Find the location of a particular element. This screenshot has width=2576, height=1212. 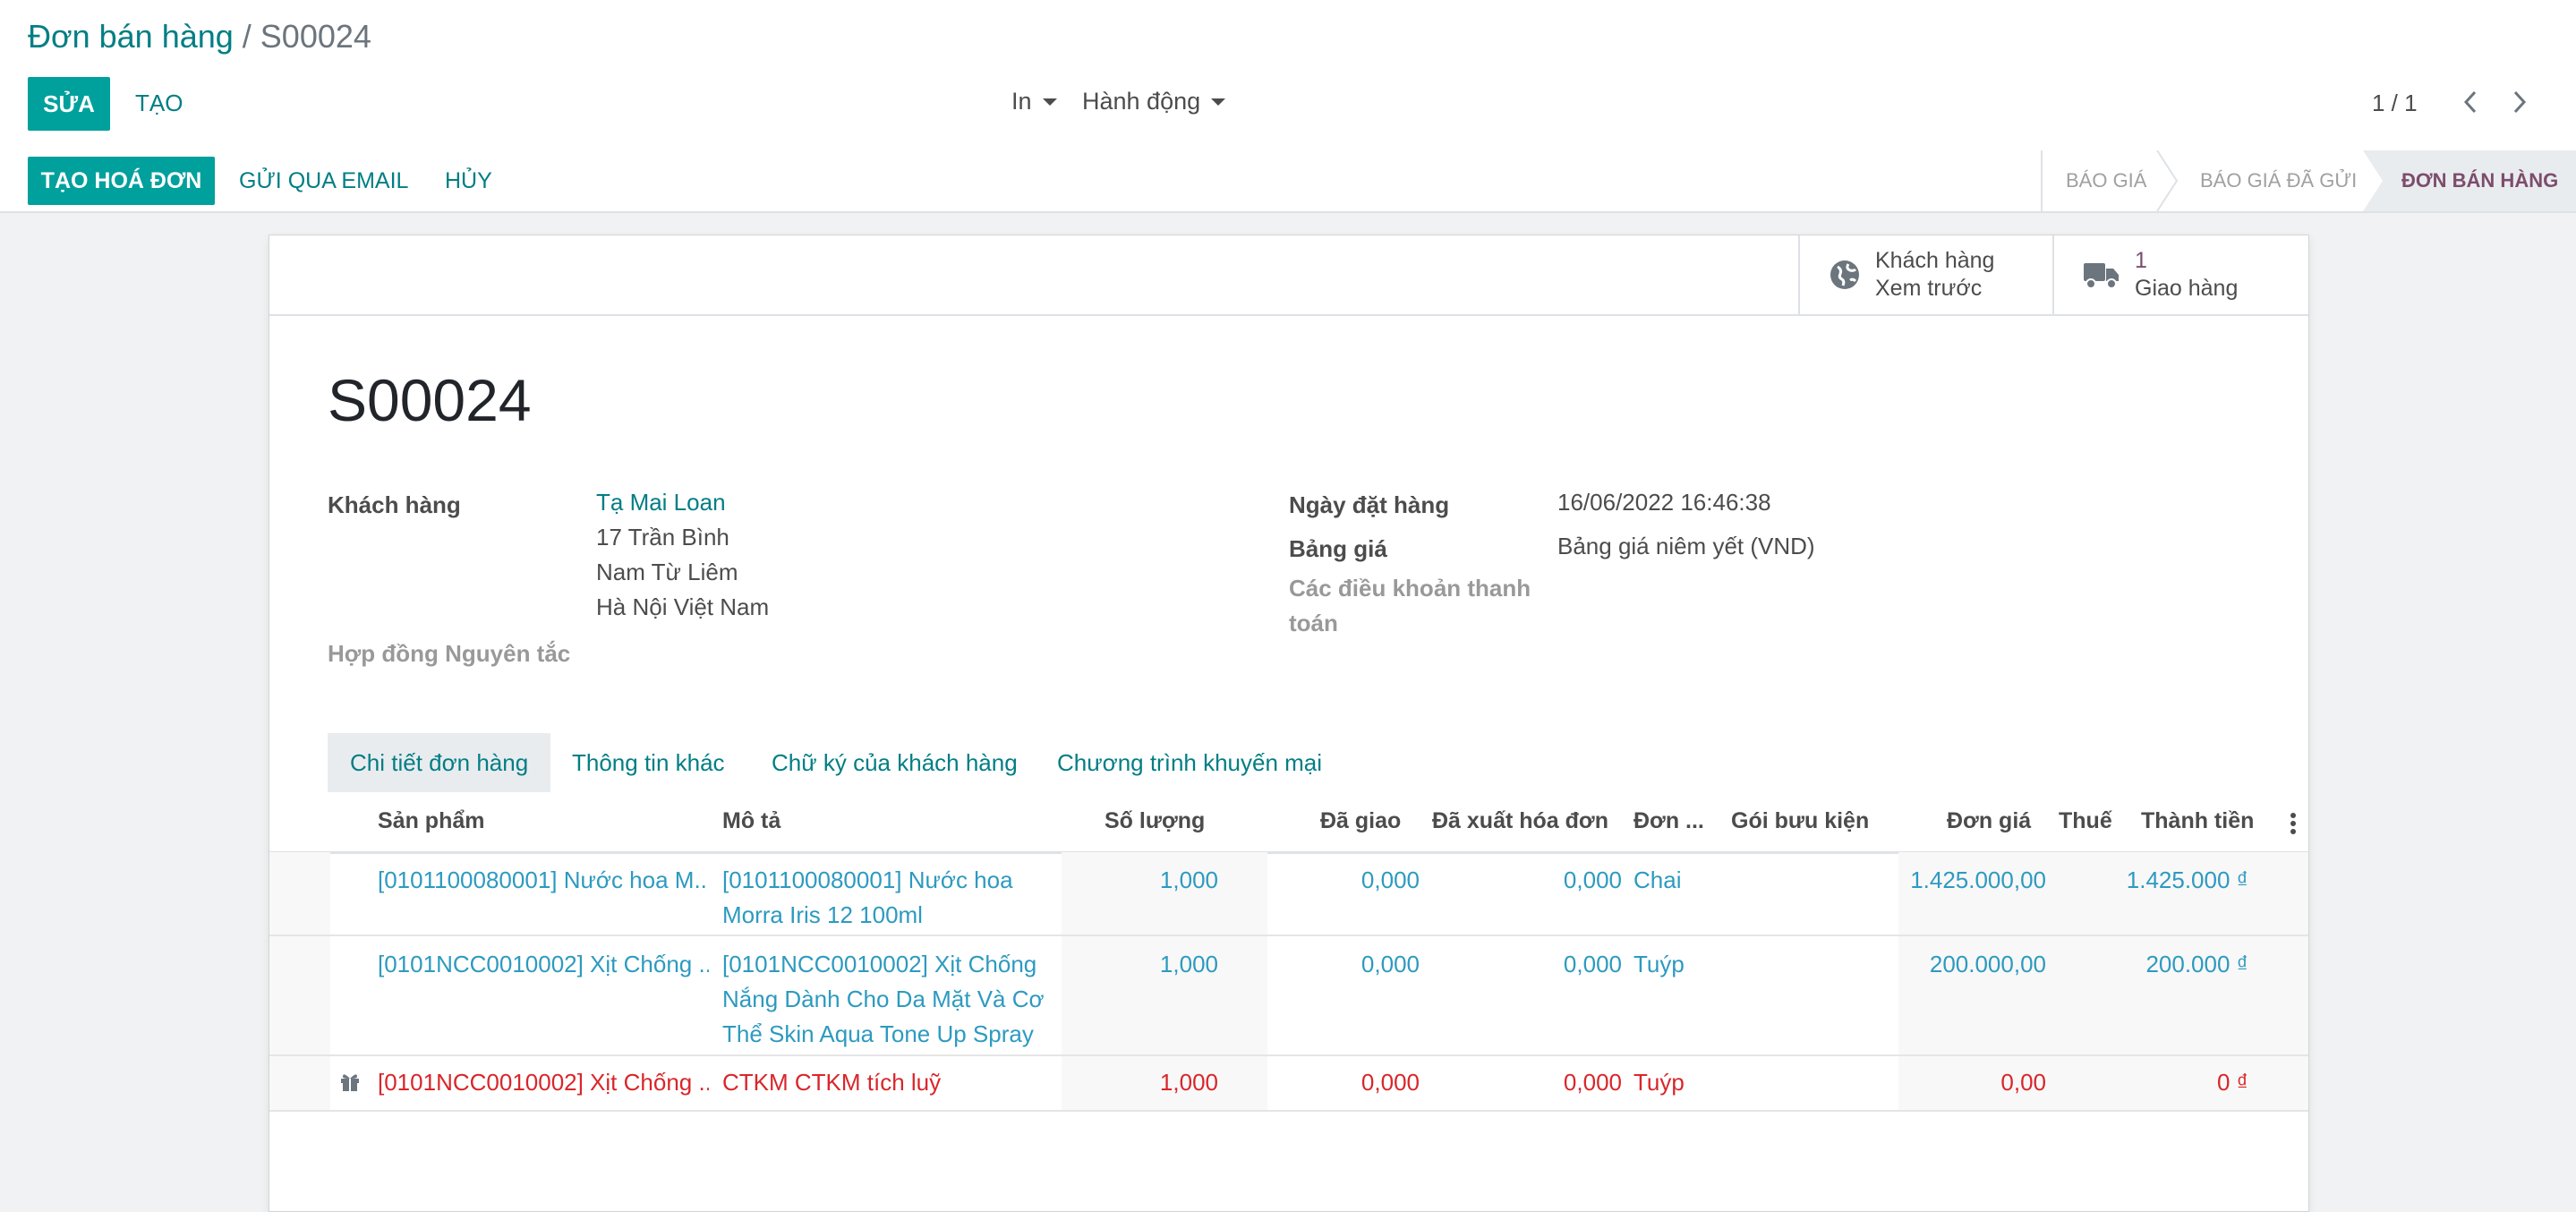

tab-promotion-programs: Chương trình khuyến mại is located at coordinates (1189, 762).